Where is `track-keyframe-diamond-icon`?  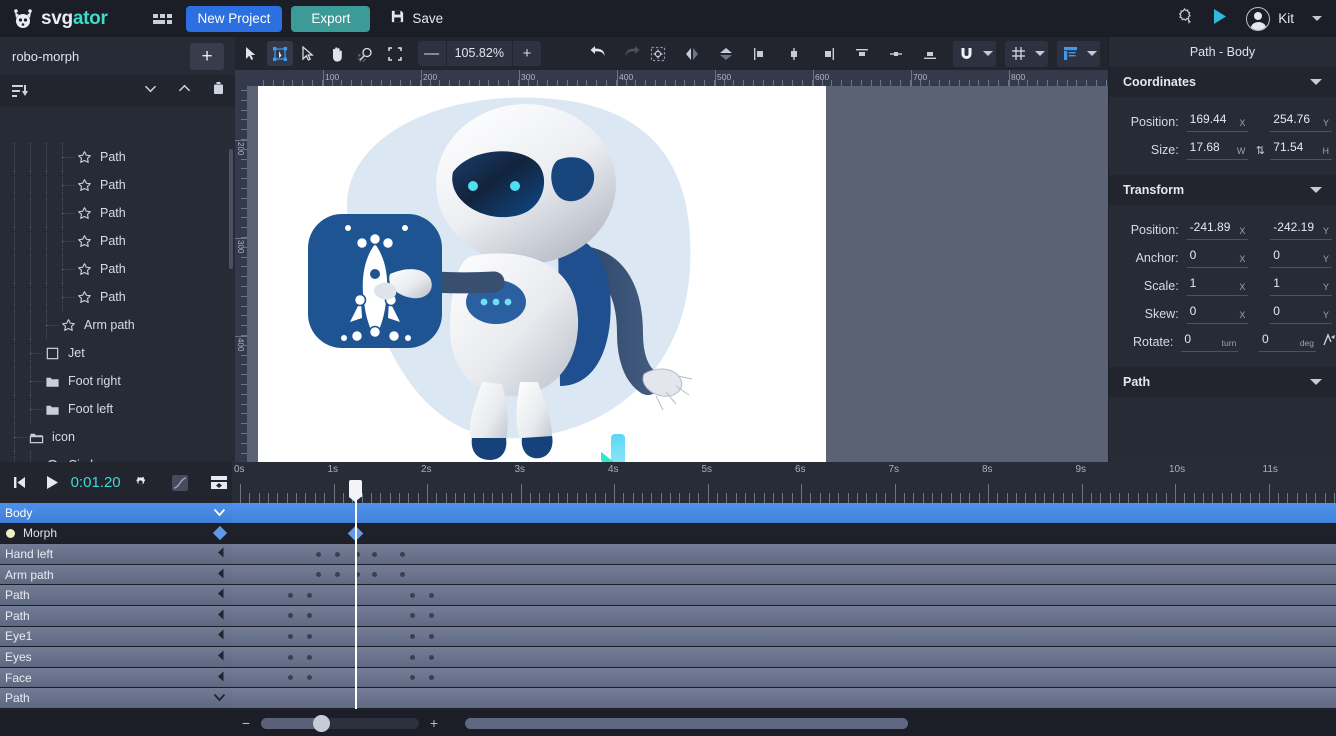
track-keyframe-diamond-icon is located at coordinates (220, 533).